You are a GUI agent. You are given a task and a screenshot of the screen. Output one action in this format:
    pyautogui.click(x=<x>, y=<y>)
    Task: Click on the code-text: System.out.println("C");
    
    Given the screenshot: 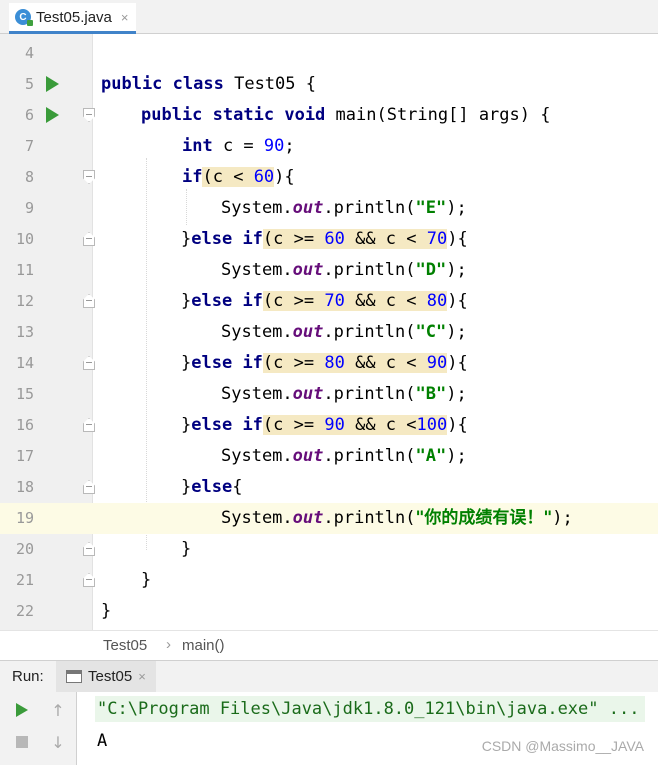 What is the action you would take?
    pyautogui.click(x=344, y=332)
    